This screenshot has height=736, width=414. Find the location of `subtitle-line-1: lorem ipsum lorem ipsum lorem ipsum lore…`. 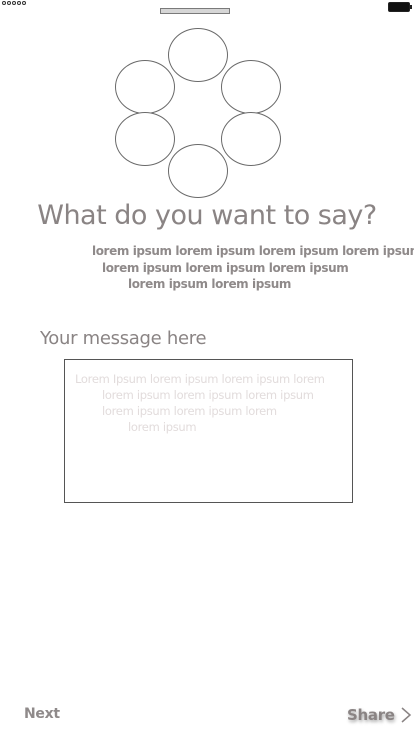

subtitle-line-1: lorem ipsum lorem ipsum lorem ipsum lore… is located at coordinates (253, 251).